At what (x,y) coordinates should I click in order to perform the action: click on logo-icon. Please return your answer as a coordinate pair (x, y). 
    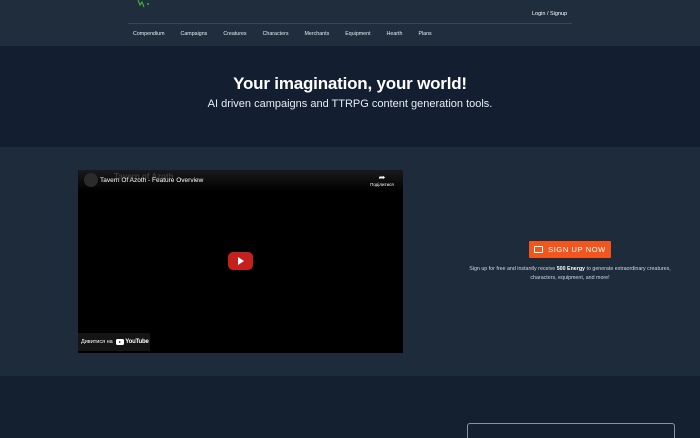
    Looking at the image, I should click on (146, 4).